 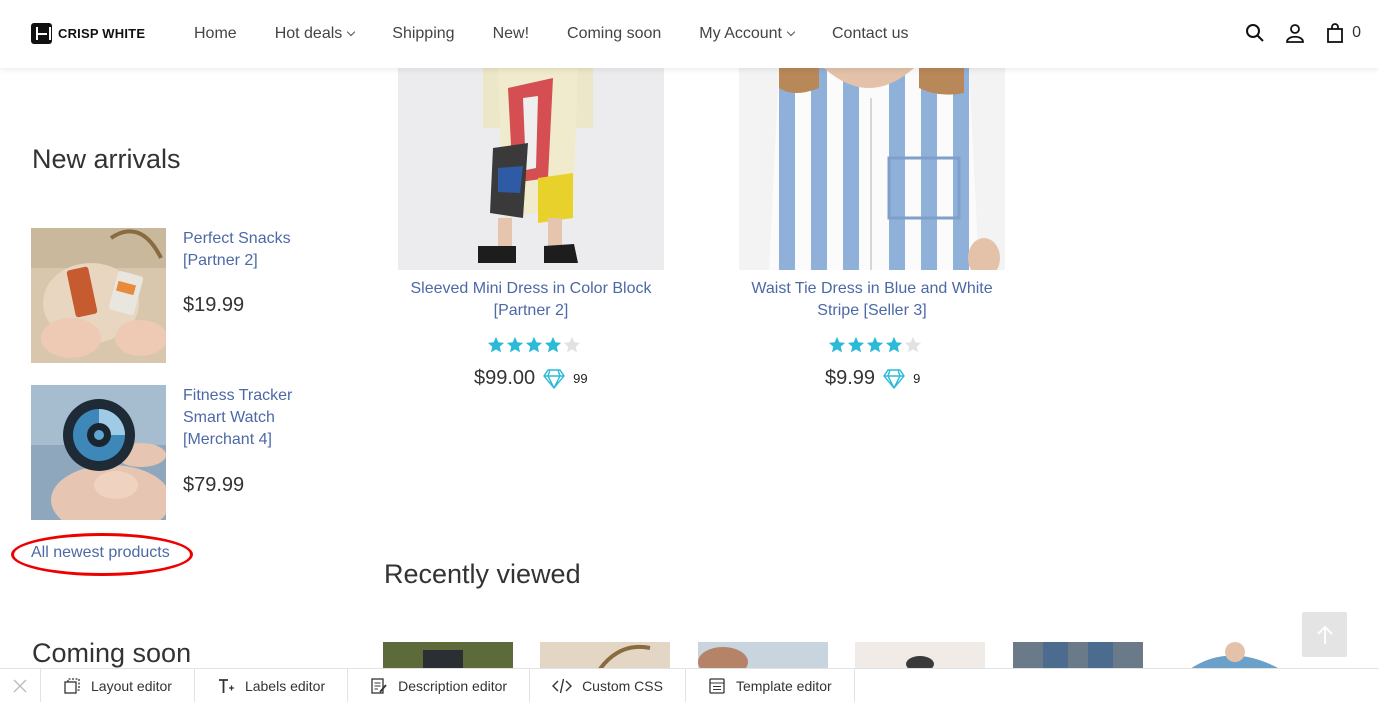 I want to click on nav-label: My Account, so click(x=740, y=33).